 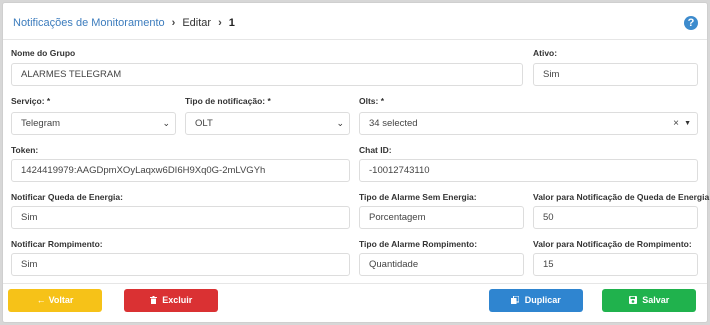 I want to click on delete-button-label: Excluir, so click(x=177, y=300).